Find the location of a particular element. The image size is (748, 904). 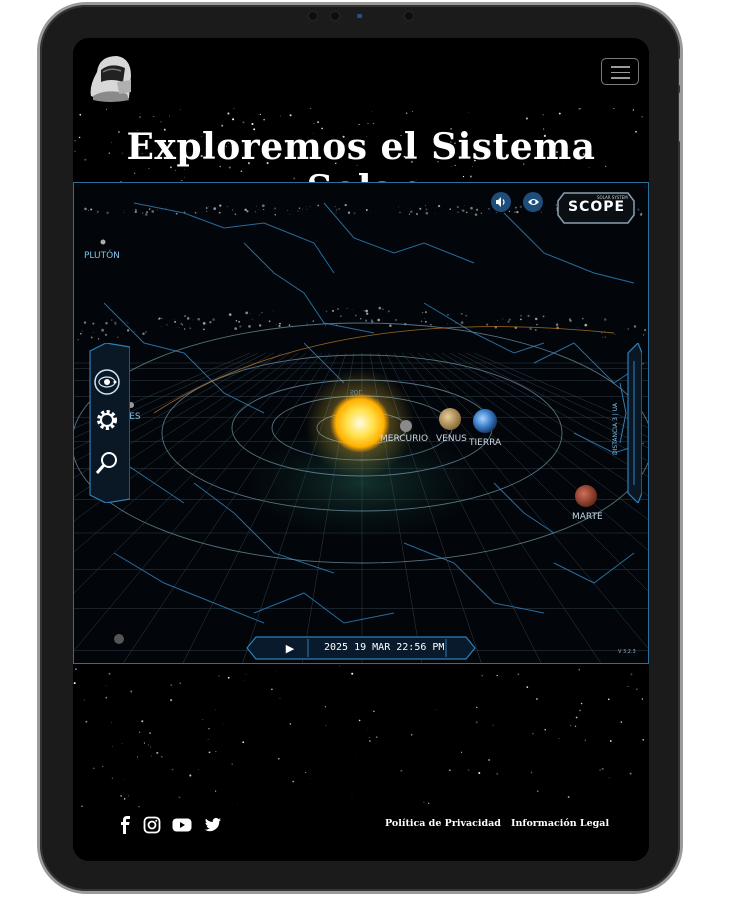

scope-title: SCOPE is located at coordinates (597, 207).